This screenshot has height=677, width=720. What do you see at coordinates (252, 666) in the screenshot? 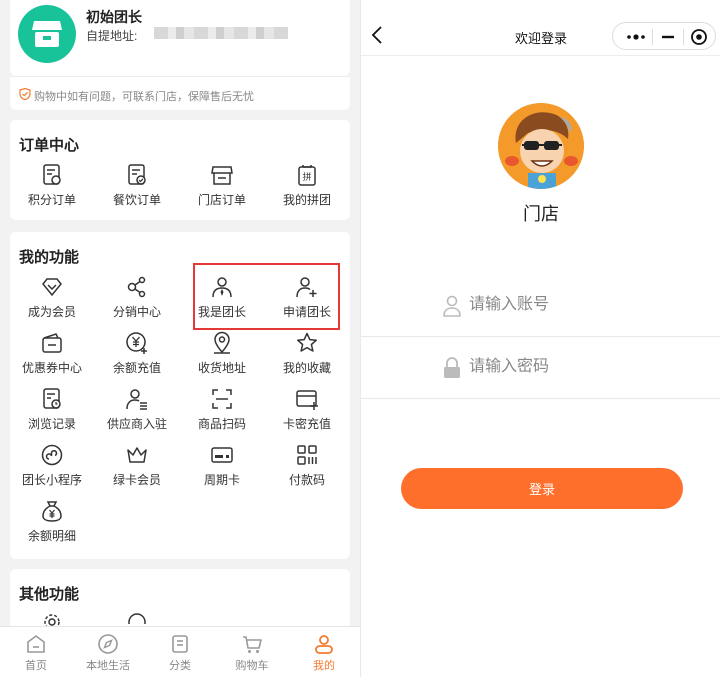
I see `tab-label: 购物车` at bounding box center [252, 666].